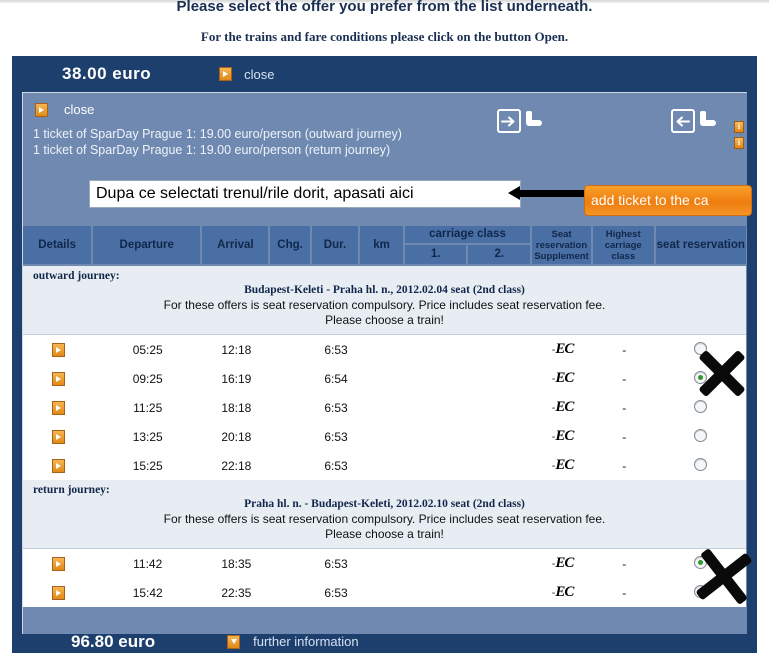  I want to click on header-chg: Chg., so click(291, 246).